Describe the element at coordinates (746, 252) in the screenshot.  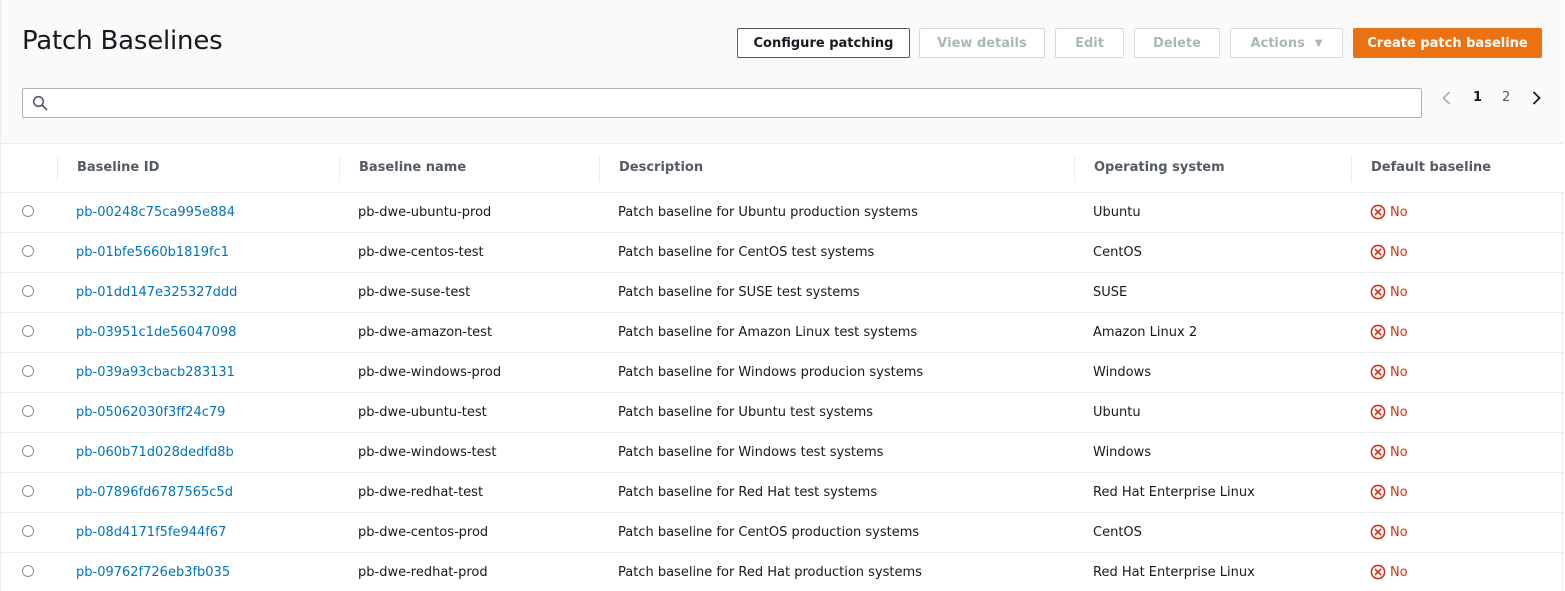
I see `description-cell: Patch baseline for CentOS test systems` at that location.